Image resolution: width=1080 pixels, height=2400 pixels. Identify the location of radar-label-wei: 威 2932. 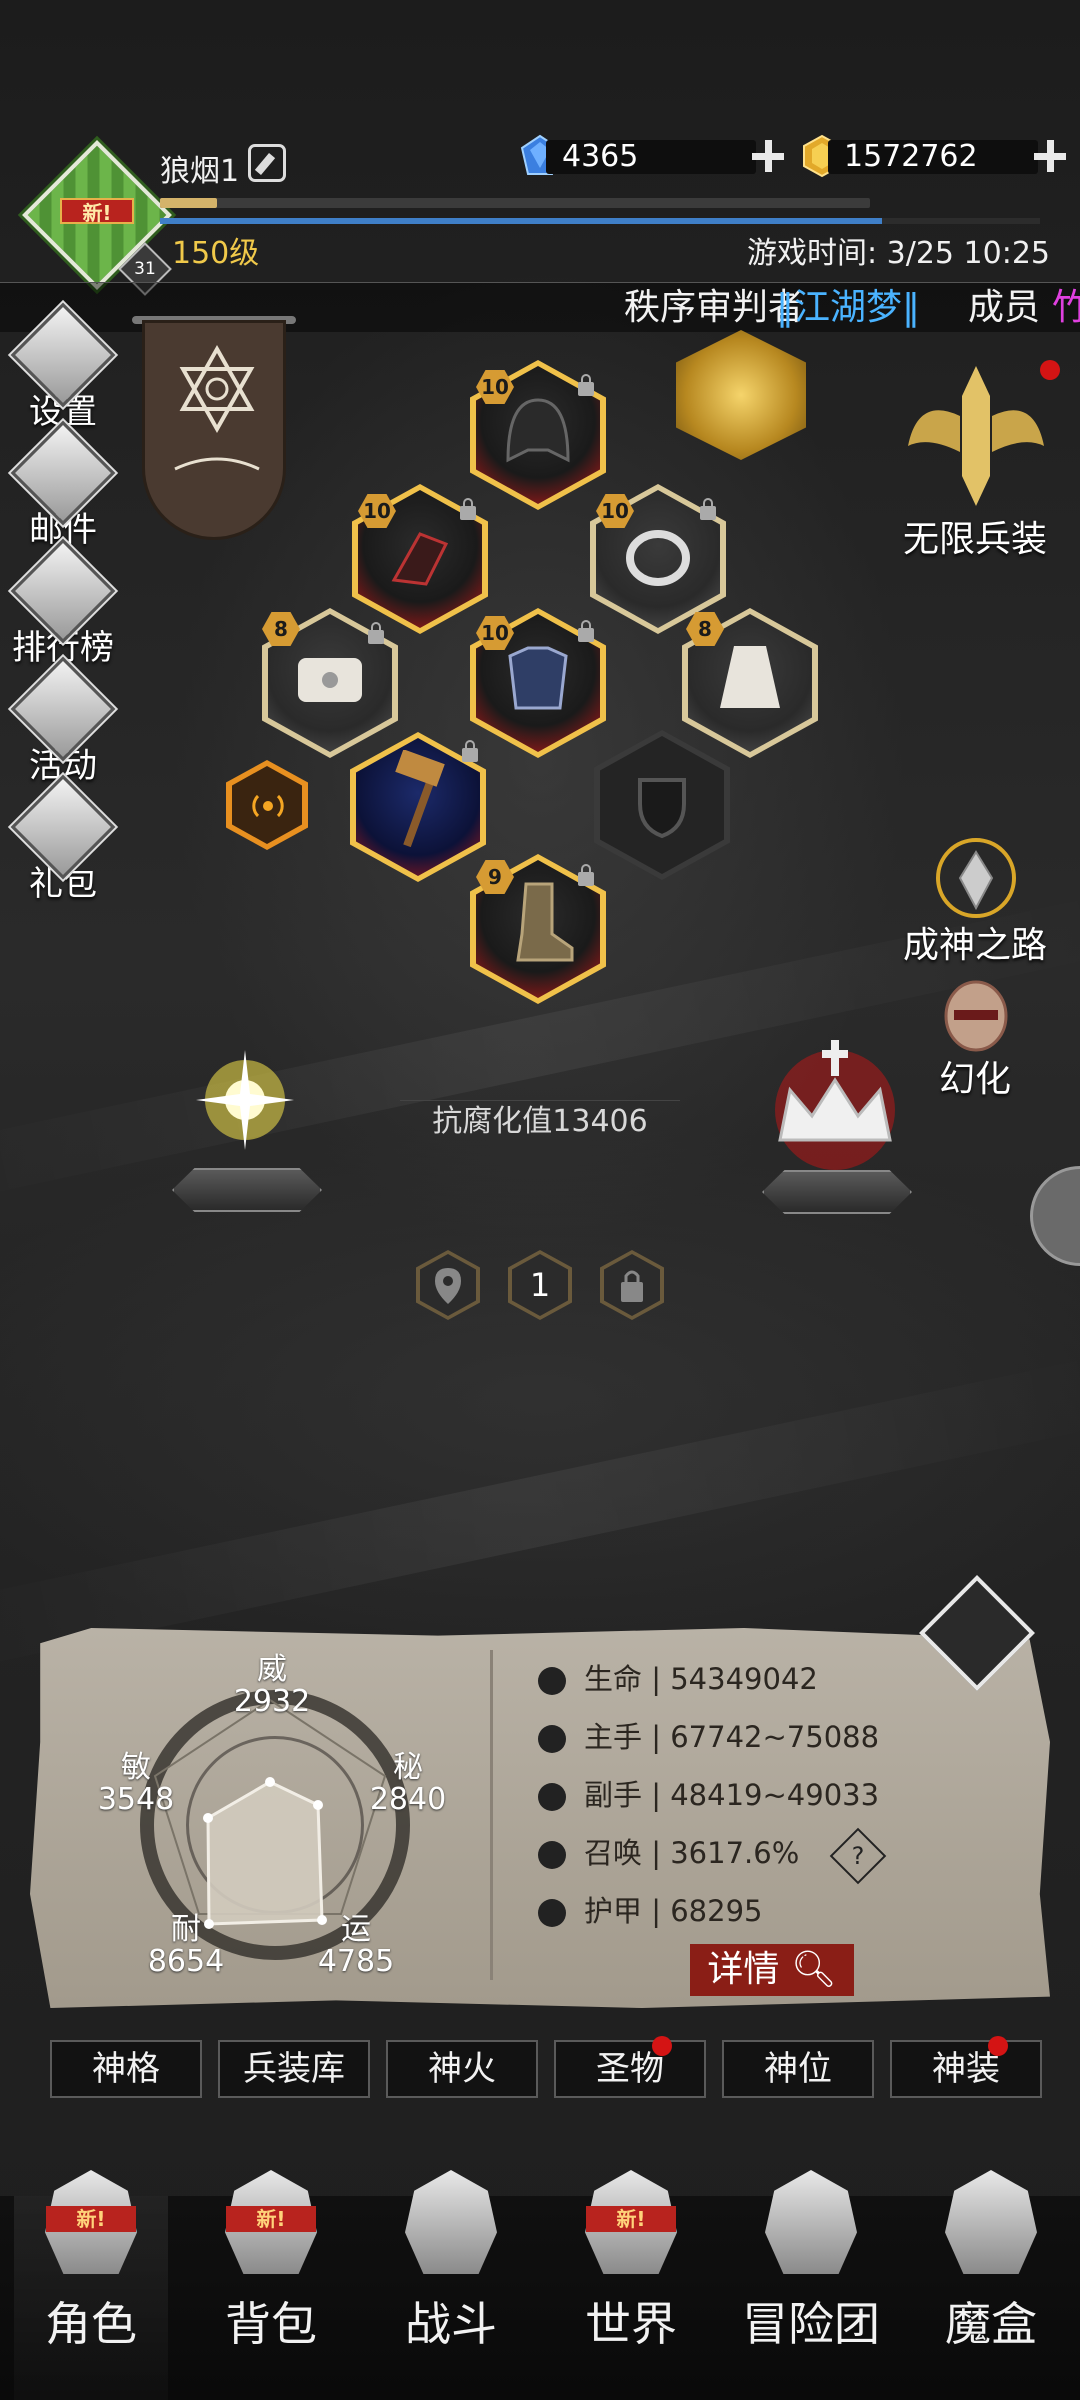
(272, 1685).